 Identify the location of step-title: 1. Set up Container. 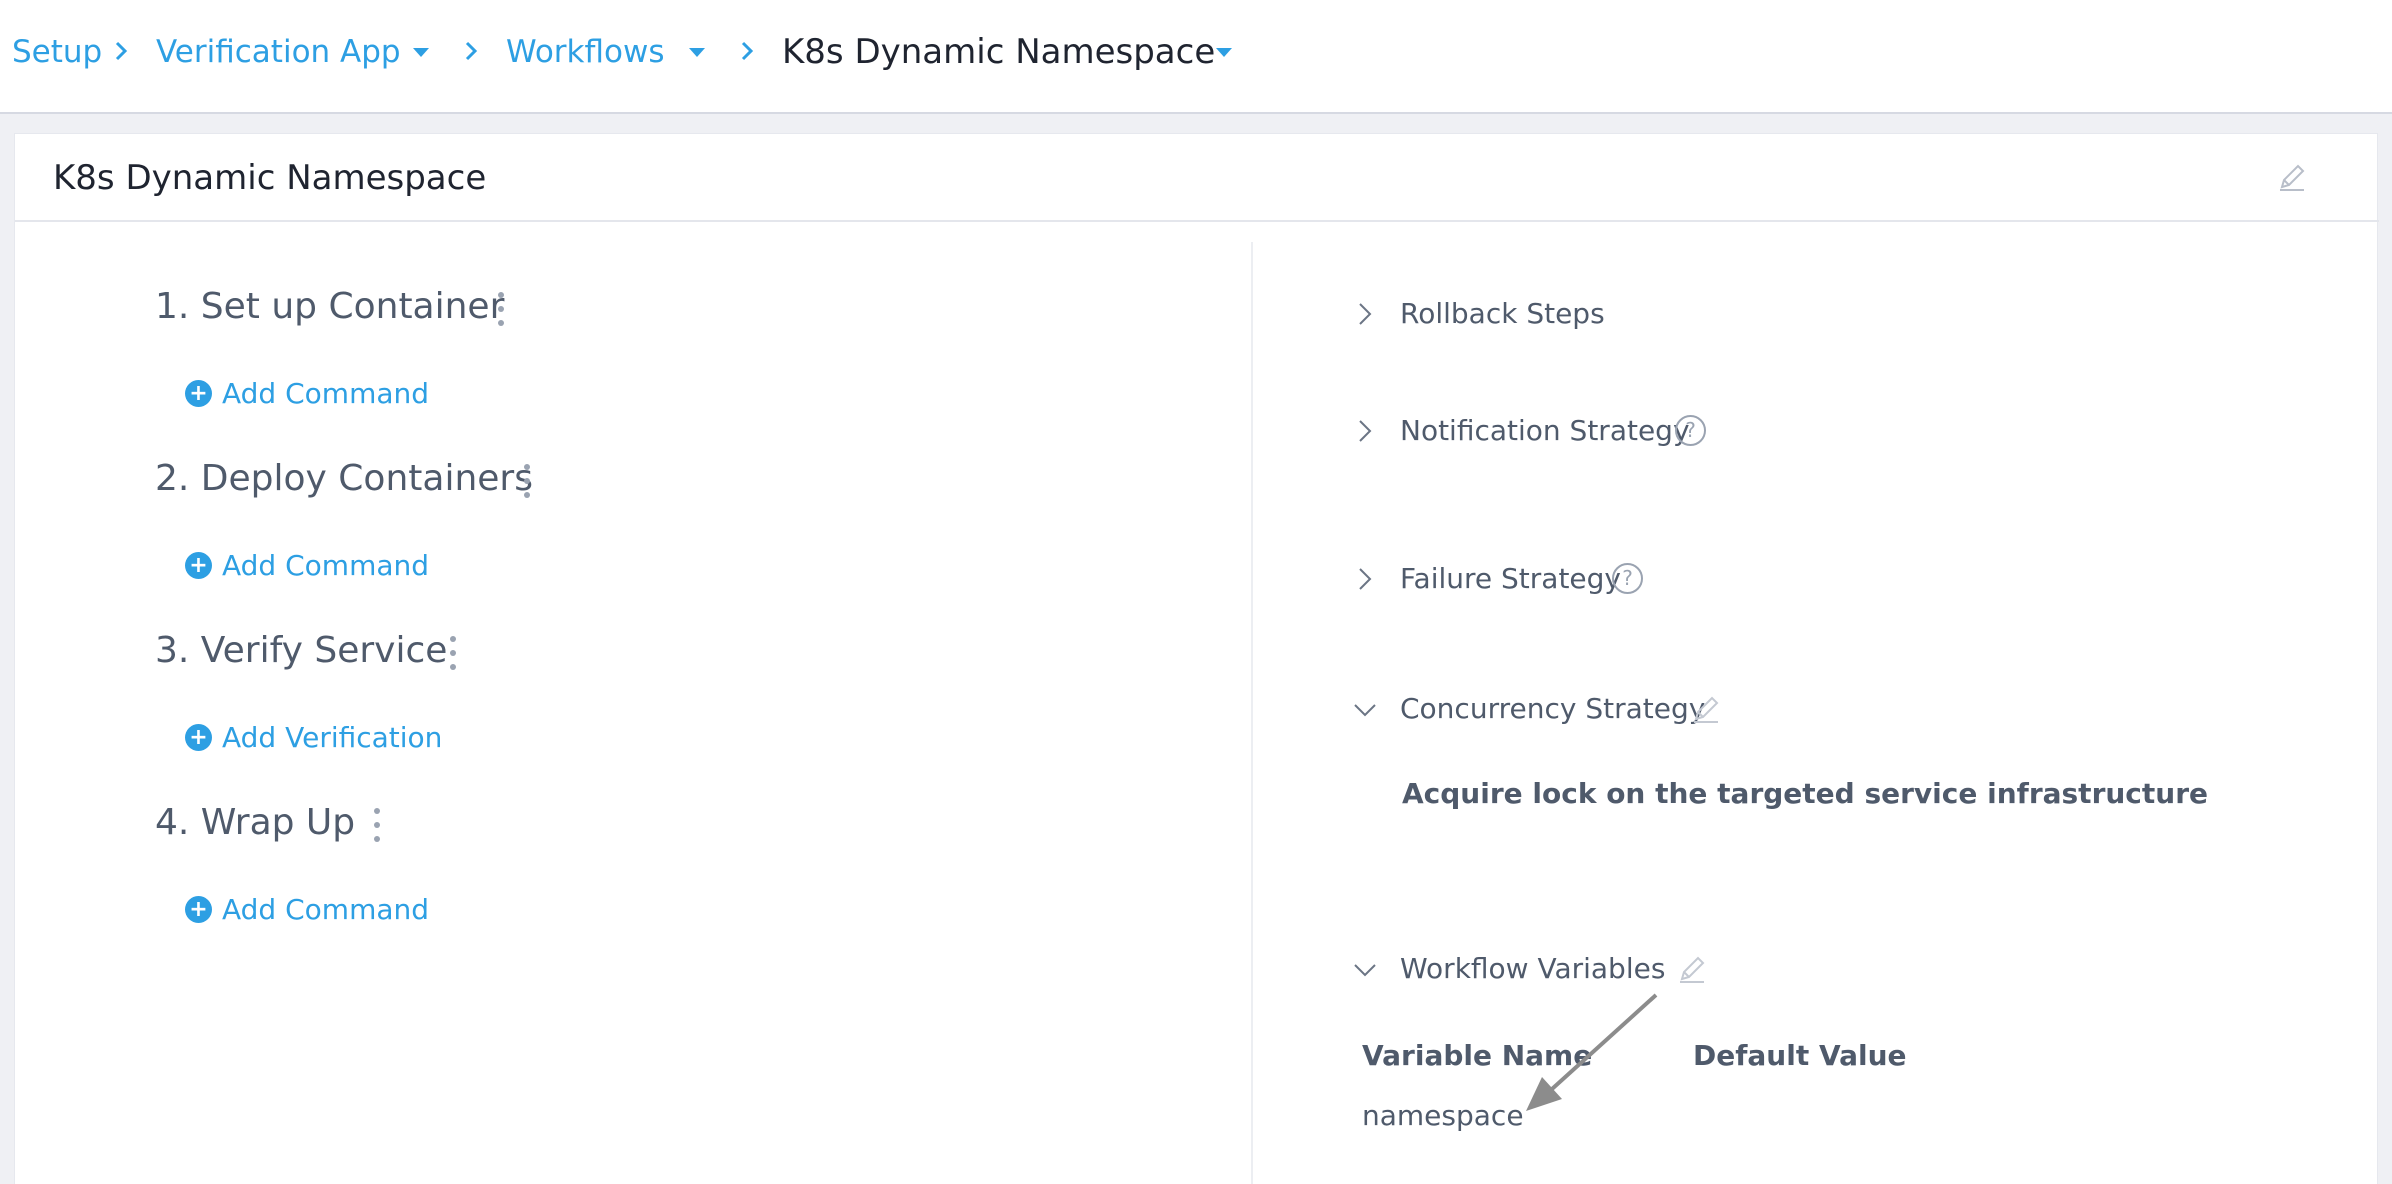
(329, 307).